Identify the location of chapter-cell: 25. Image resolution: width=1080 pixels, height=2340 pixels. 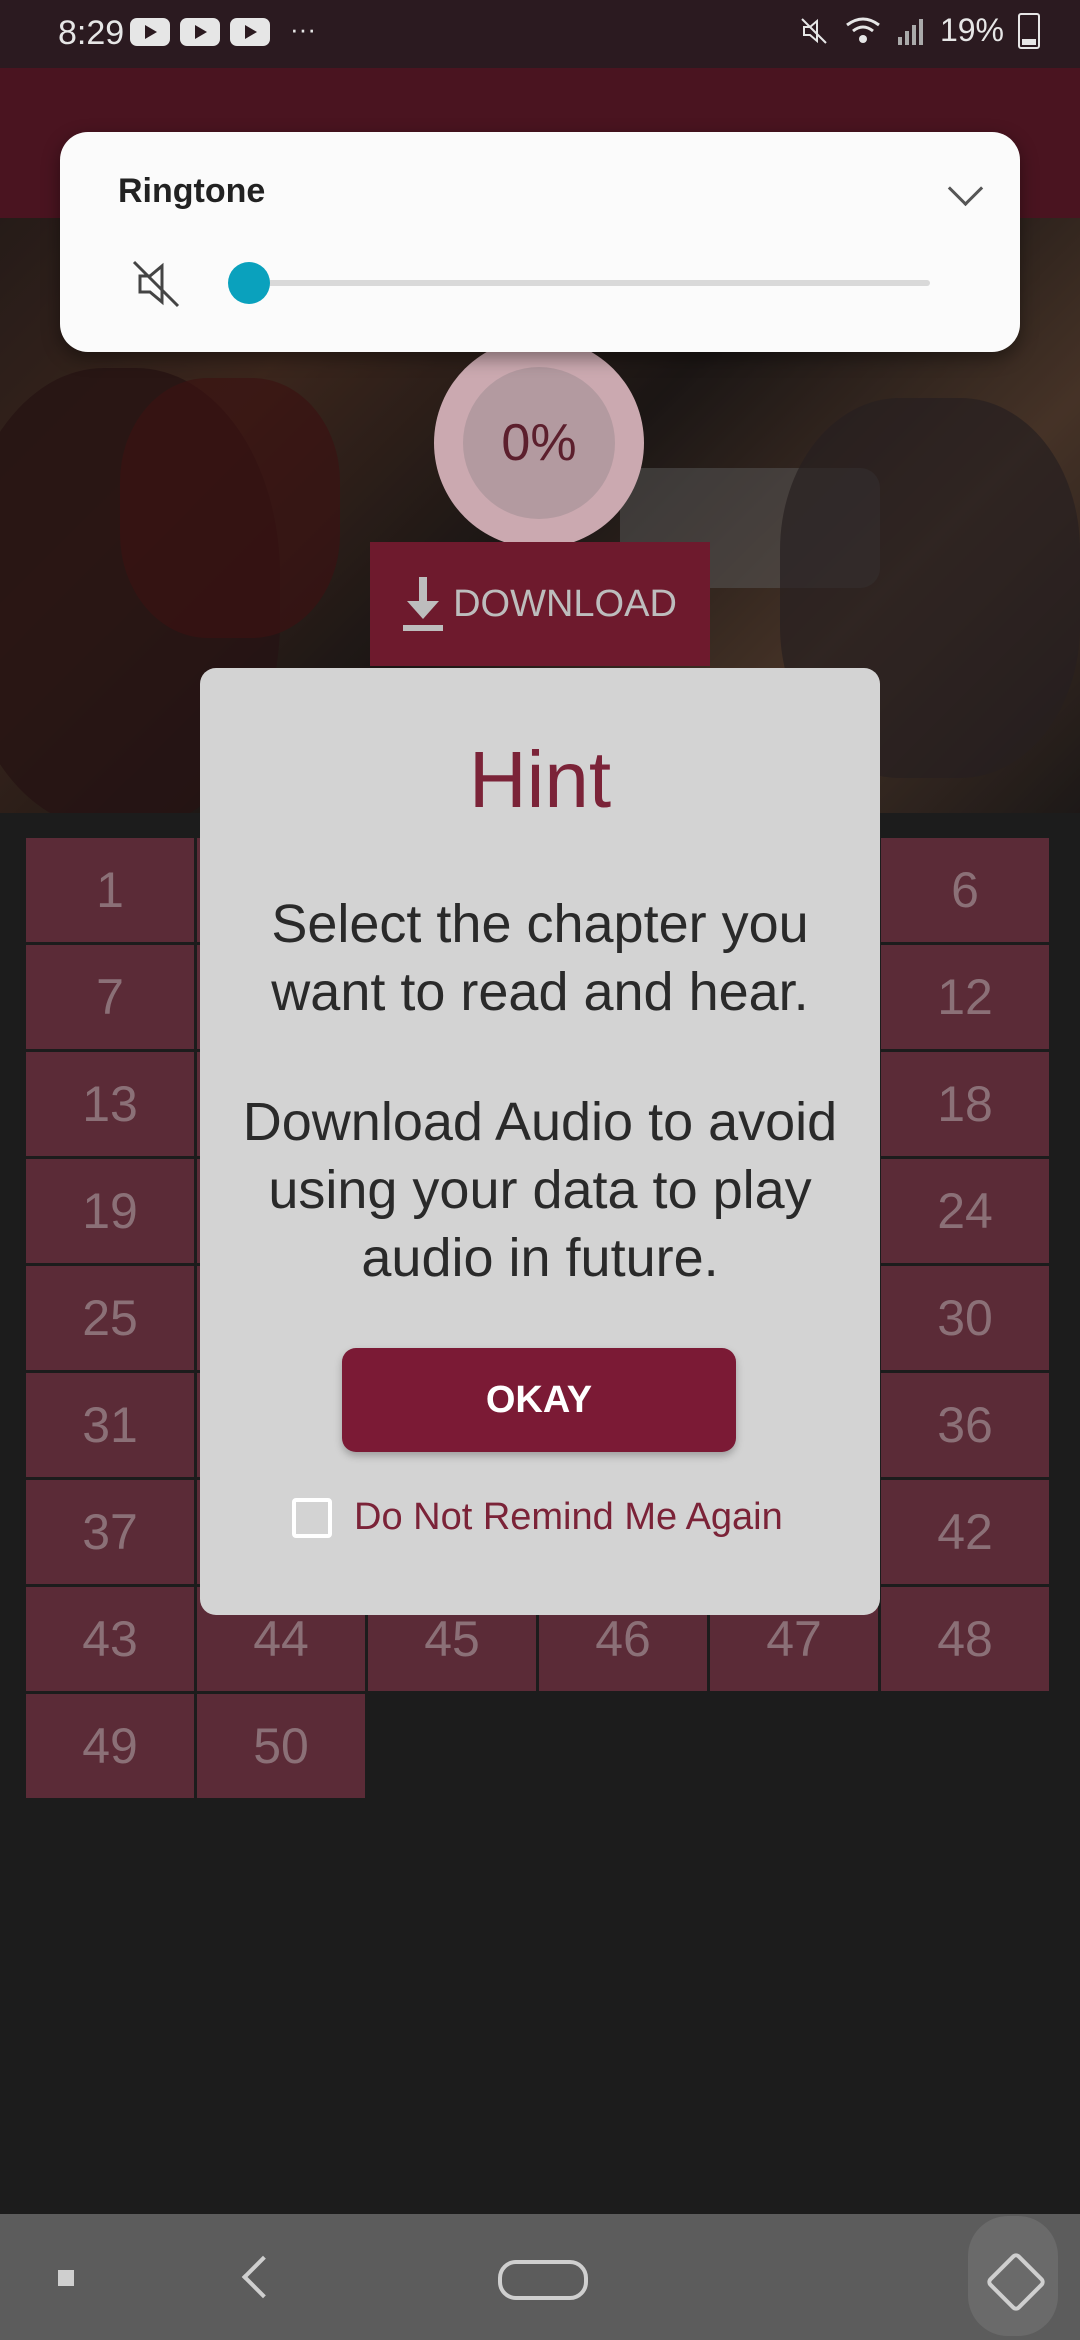
(110, 1318).